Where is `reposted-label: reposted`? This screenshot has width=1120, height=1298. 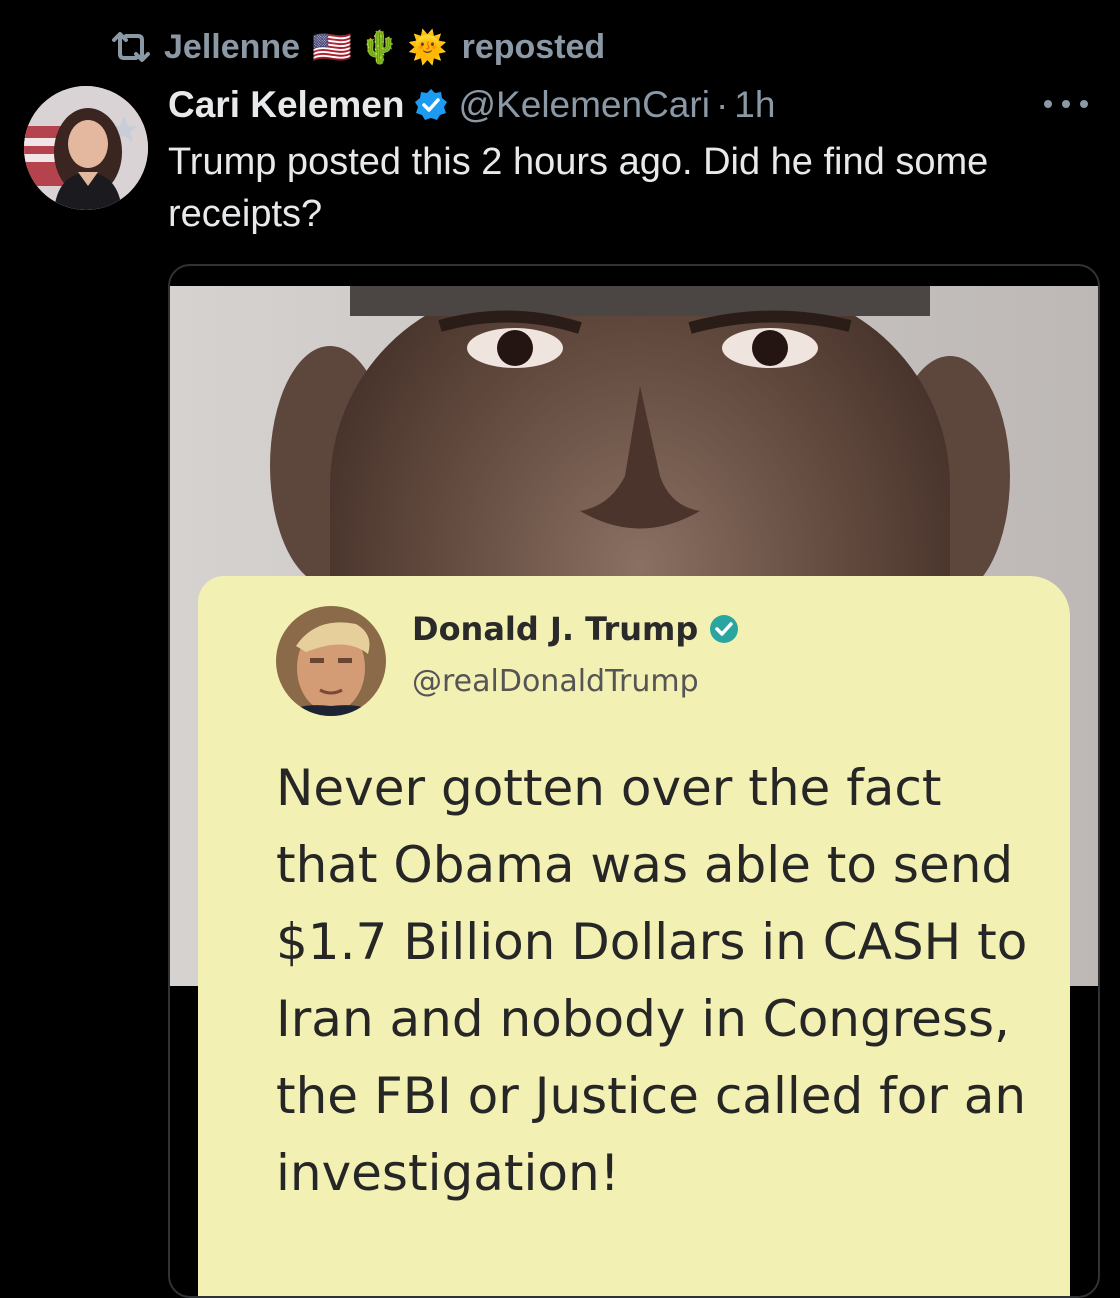
reposted-label: reposted is located at coordinates (533, 46).